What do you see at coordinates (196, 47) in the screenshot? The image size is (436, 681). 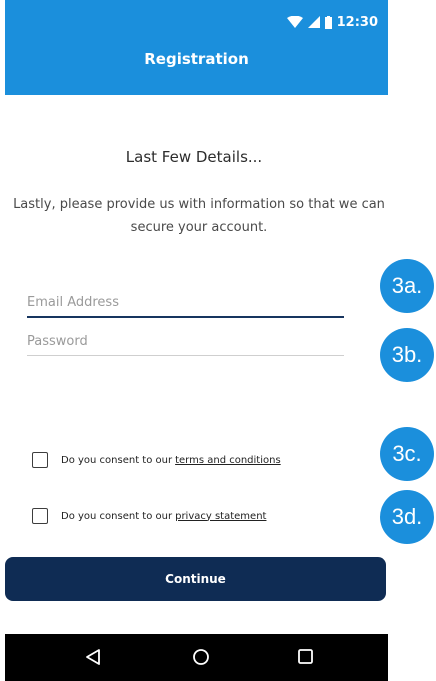 I see `app-header: 12:30 Registration` at bounding box center [196, 47].